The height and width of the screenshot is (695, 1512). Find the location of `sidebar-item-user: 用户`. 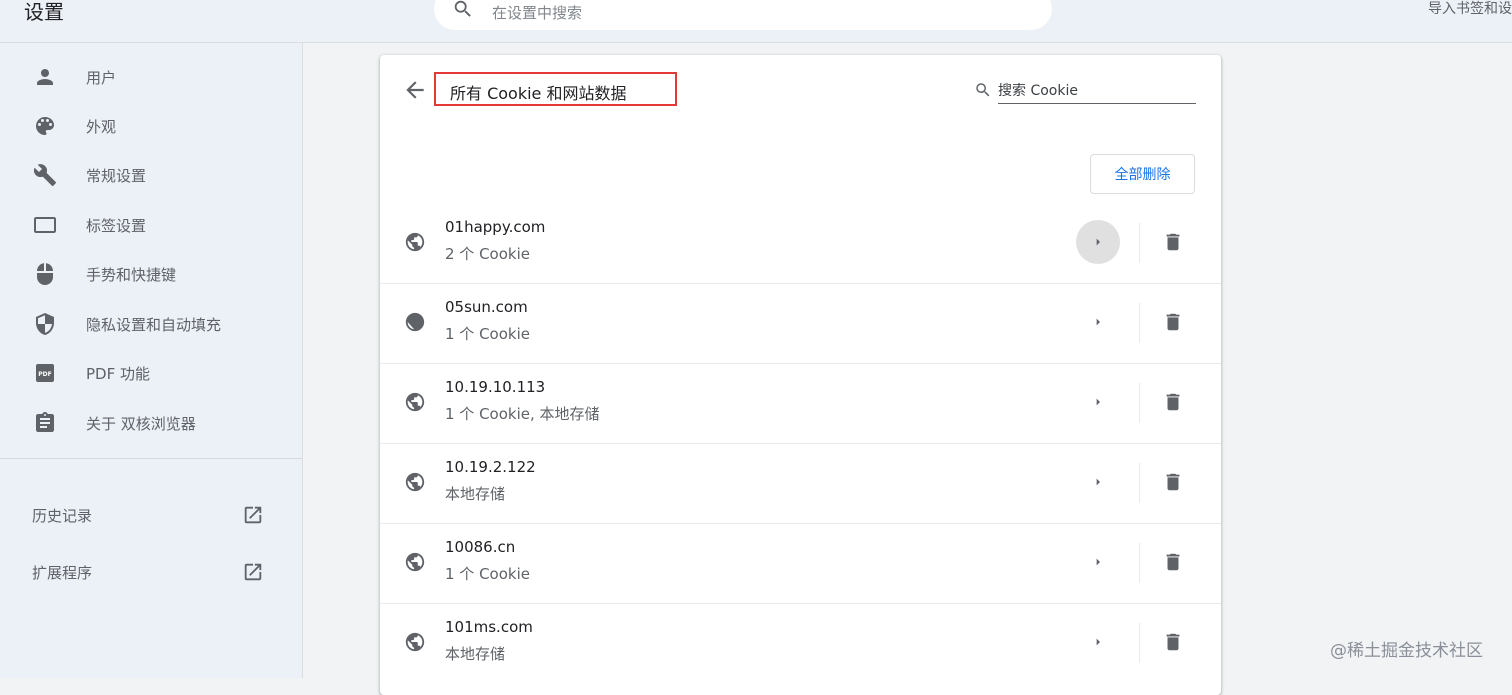

sidebar-item-user: 用户 is located at coordinates (151, 77).